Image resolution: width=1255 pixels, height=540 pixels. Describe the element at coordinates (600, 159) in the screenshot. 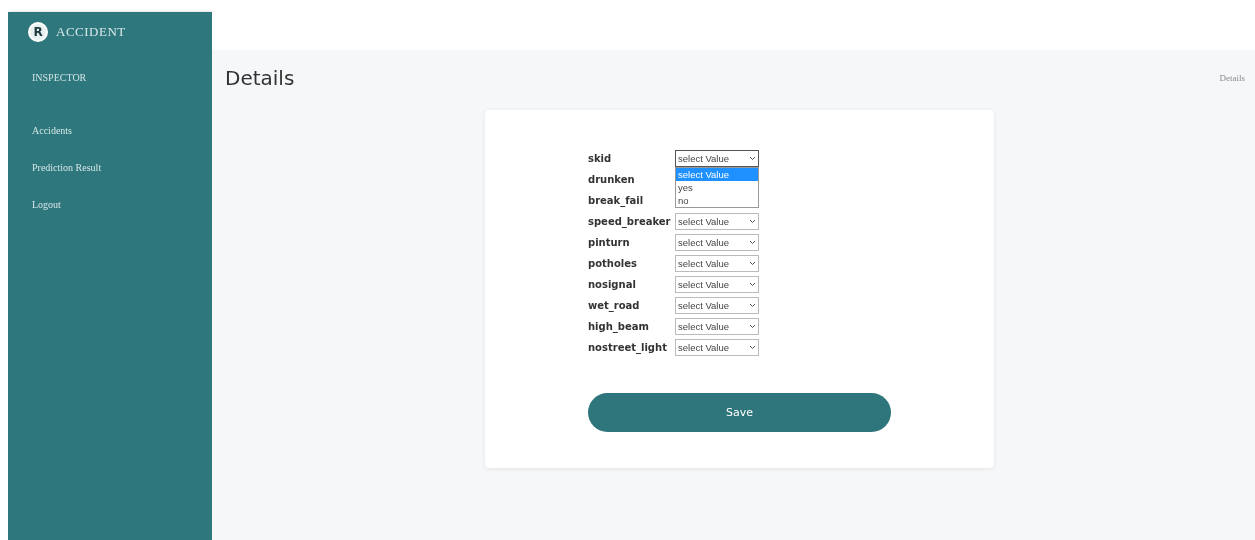

I see `field-label: skid` at that location.